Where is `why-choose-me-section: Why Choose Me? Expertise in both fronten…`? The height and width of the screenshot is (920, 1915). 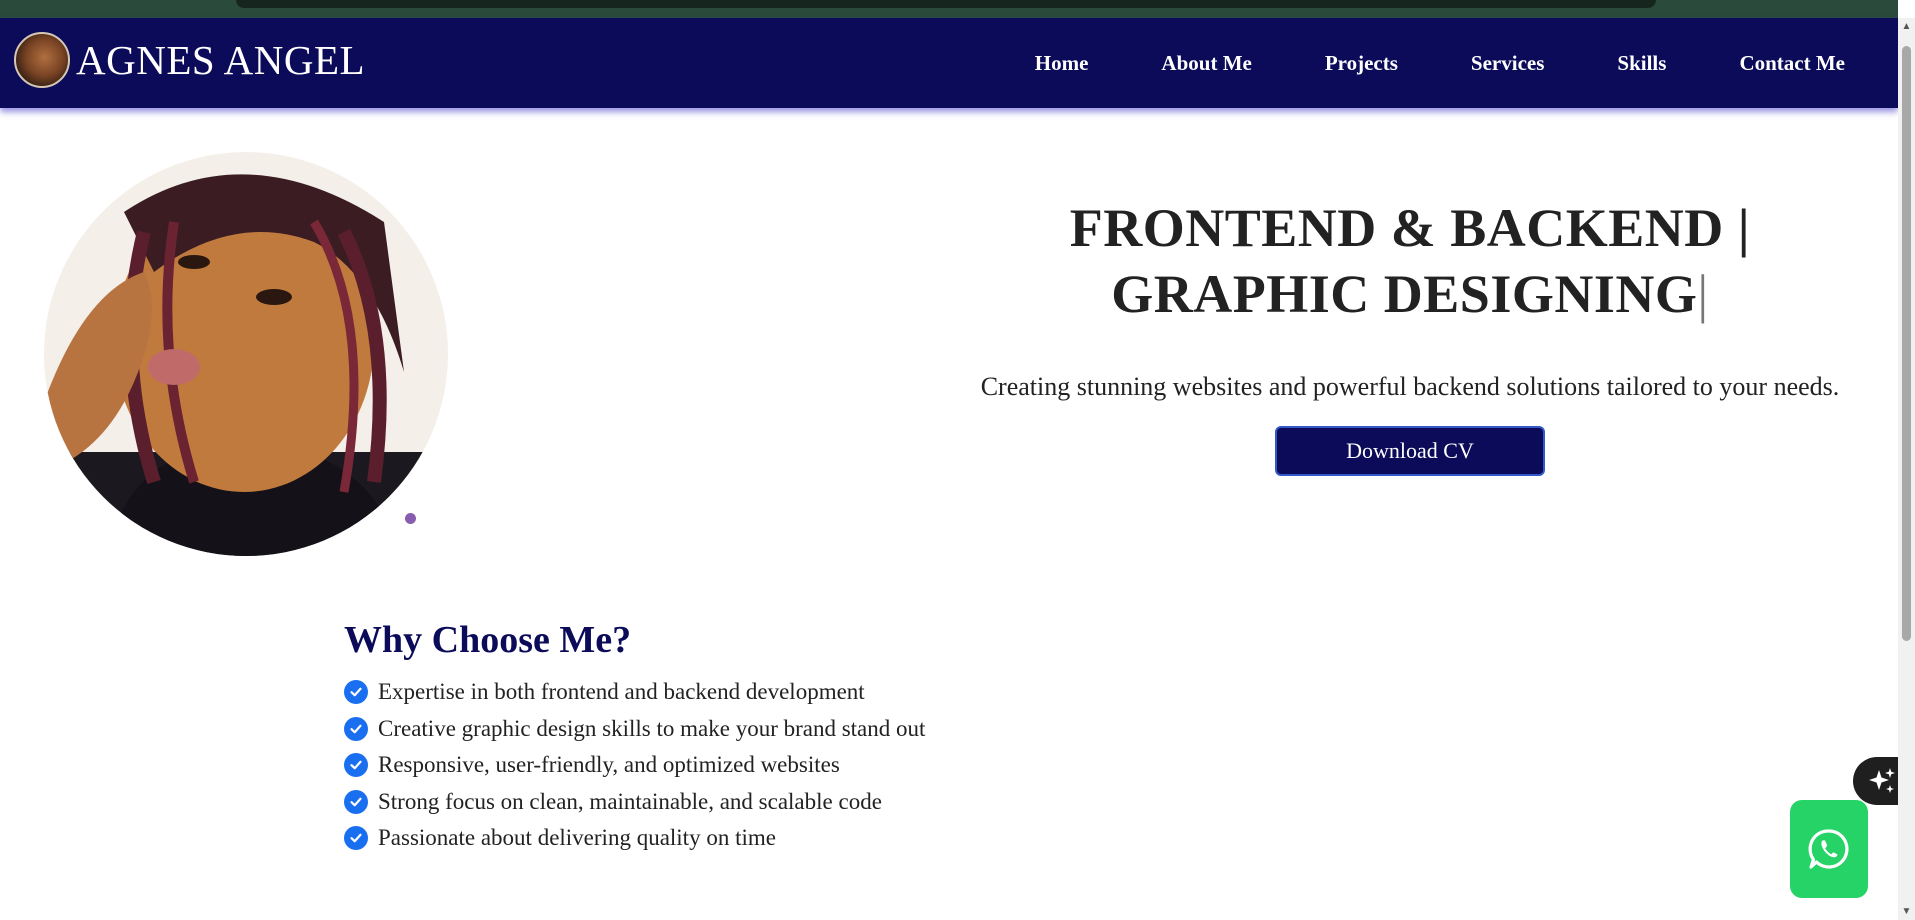
why-choose-me-section: Why Choose Me? Expertise in both fronten… is located at coordinates (634, 737).